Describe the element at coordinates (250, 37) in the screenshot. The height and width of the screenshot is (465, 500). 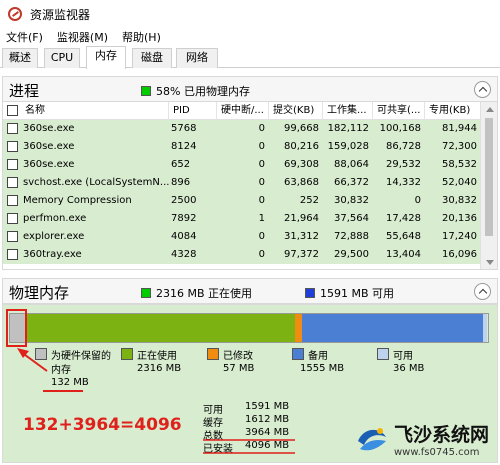
I see `menu-bar: 文件(F) 监视器(M) 帮助(H)` at that location.